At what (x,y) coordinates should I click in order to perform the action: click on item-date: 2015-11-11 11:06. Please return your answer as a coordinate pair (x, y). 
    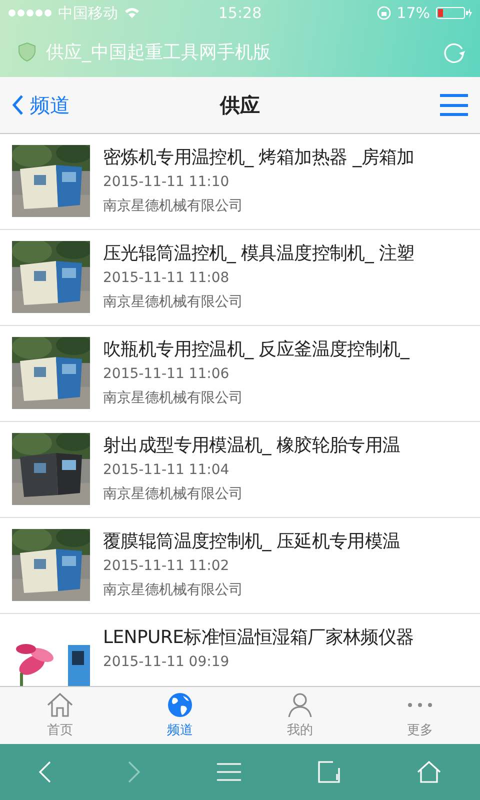
    Looking at the image, I should click on (166, 374).